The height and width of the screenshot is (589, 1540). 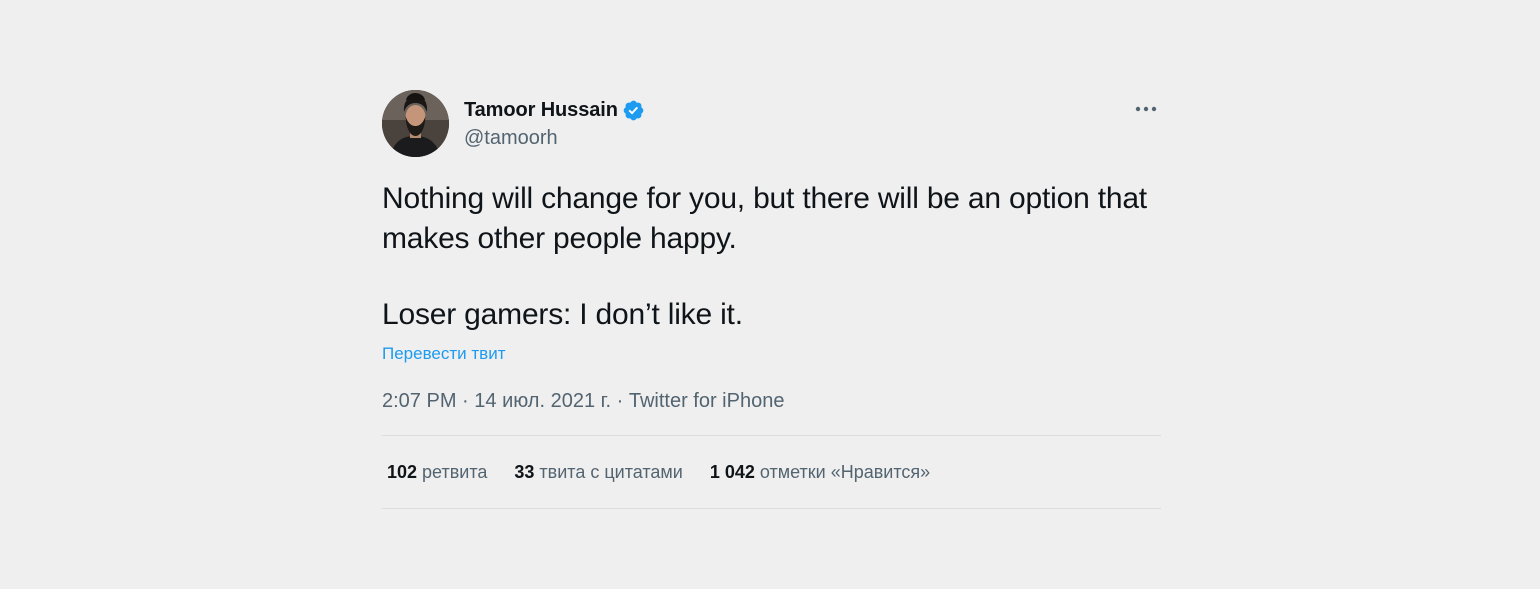 I want to click on user-info: Tamoor Hussain @tamoorh, so click(x=554, y=122).